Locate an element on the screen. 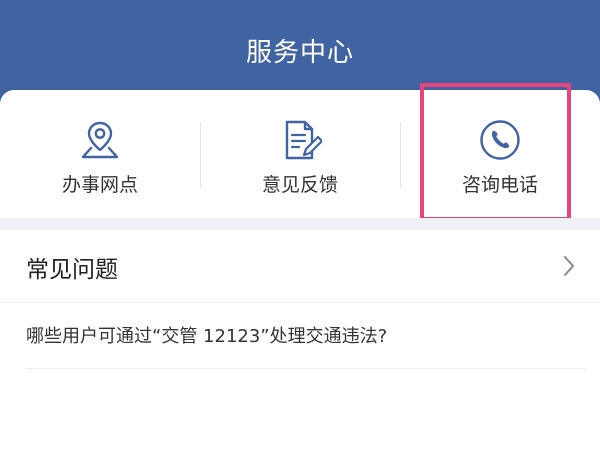 The height and width of the screenshot is (450, 600). service-feedback-button: 意见反馈 is located at coordinates (300, 154).